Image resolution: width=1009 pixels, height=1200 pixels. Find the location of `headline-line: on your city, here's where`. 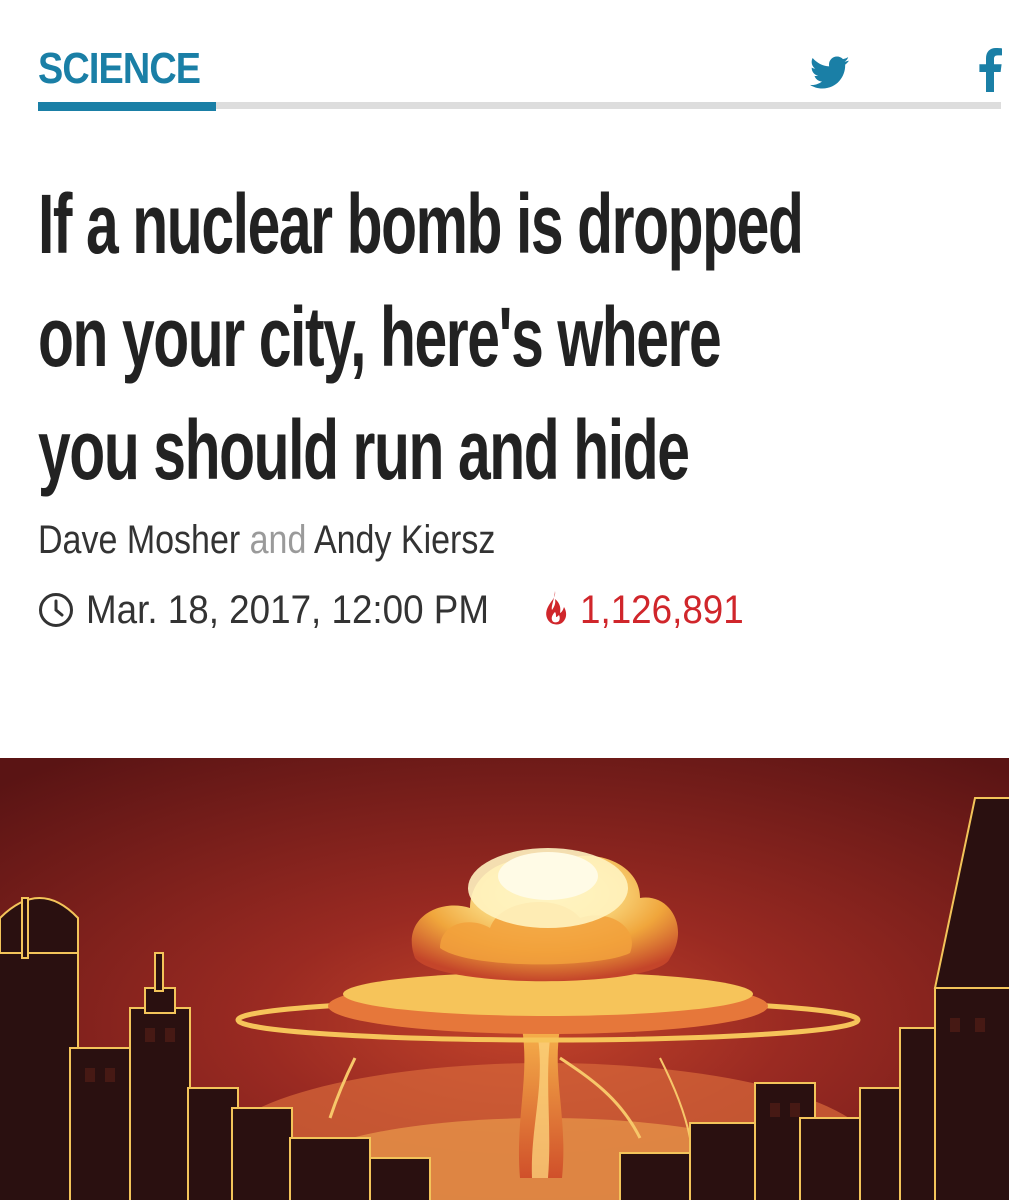

headline-line: on your city, here's where is located at coordinates (380, 337).